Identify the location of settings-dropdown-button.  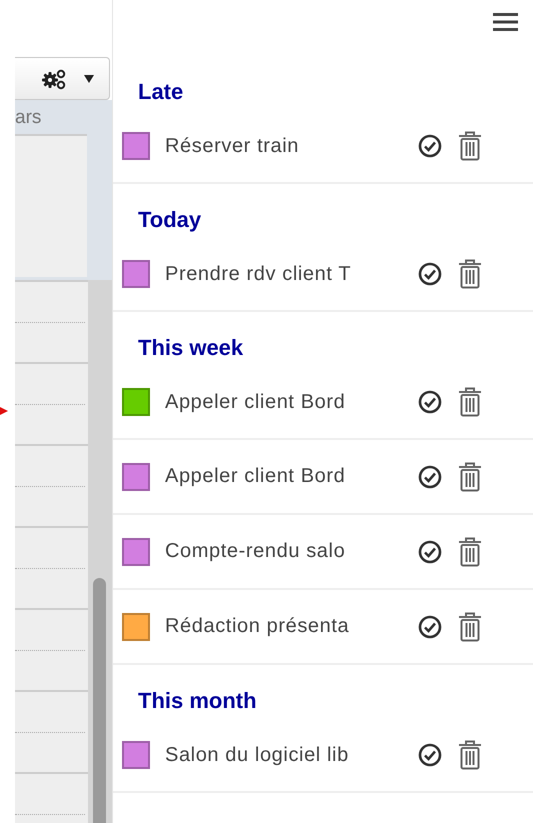
(62, 78).